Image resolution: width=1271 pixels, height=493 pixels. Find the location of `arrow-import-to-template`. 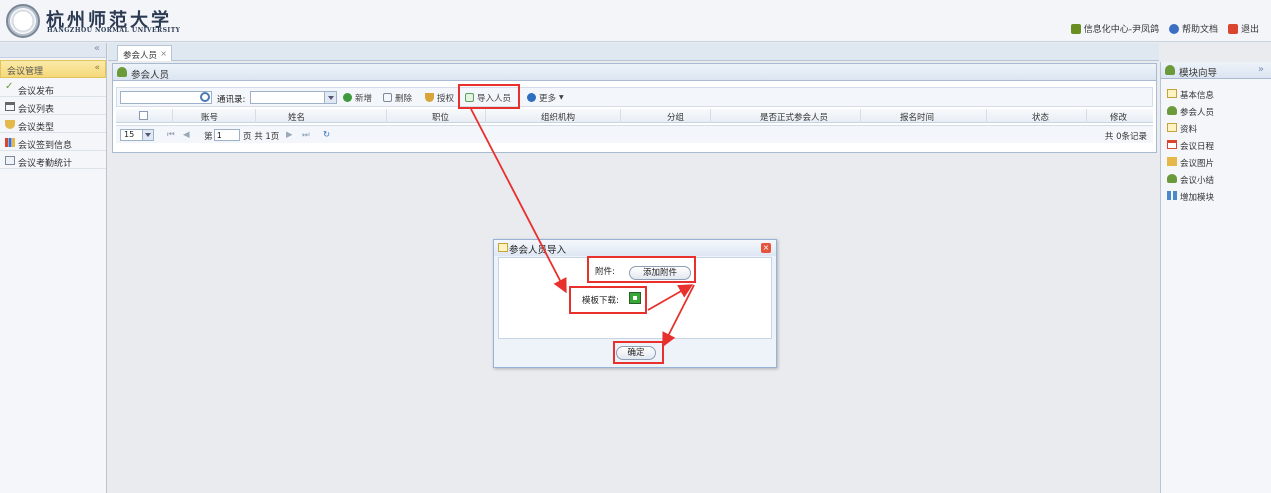

arrow-import-to-template is located at coordinates (518, 201).